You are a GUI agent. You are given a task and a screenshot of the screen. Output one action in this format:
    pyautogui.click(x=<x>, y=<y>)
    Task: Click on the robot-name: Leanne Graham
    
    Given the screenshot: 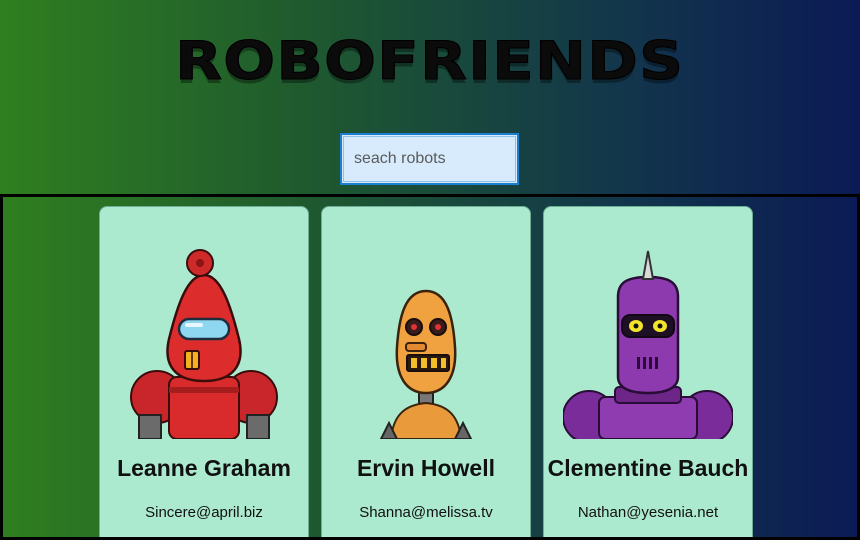 What is the action you would take?
    pyautogui.click(x=204, y=468)
    